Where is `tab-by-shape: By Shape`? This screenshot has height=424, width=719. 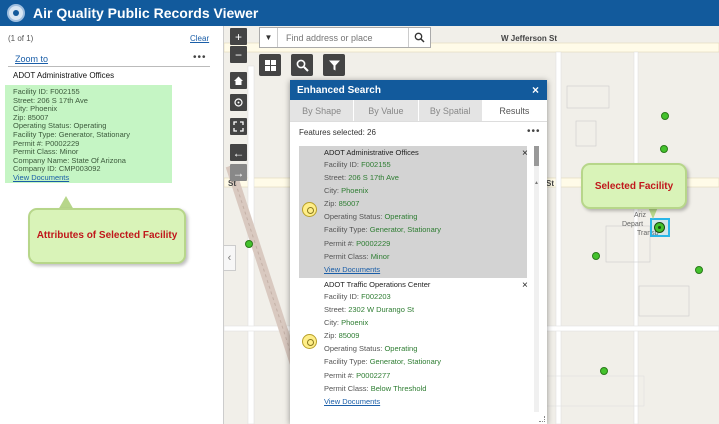
tab-by-shape: By Shape is located at coordinates (322, 110).